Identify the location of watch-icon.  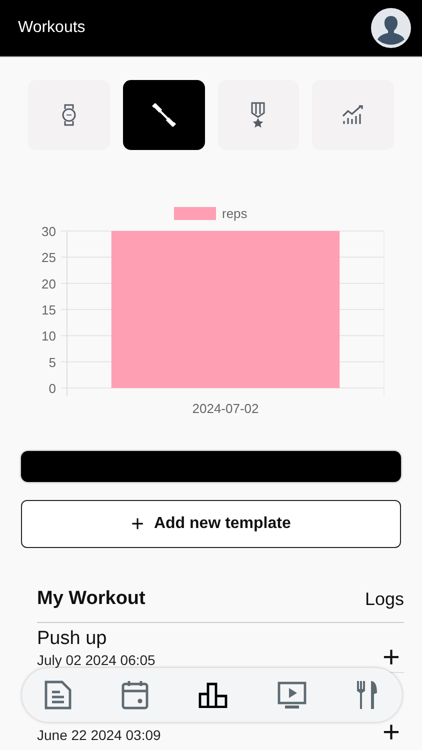
(69, 115).